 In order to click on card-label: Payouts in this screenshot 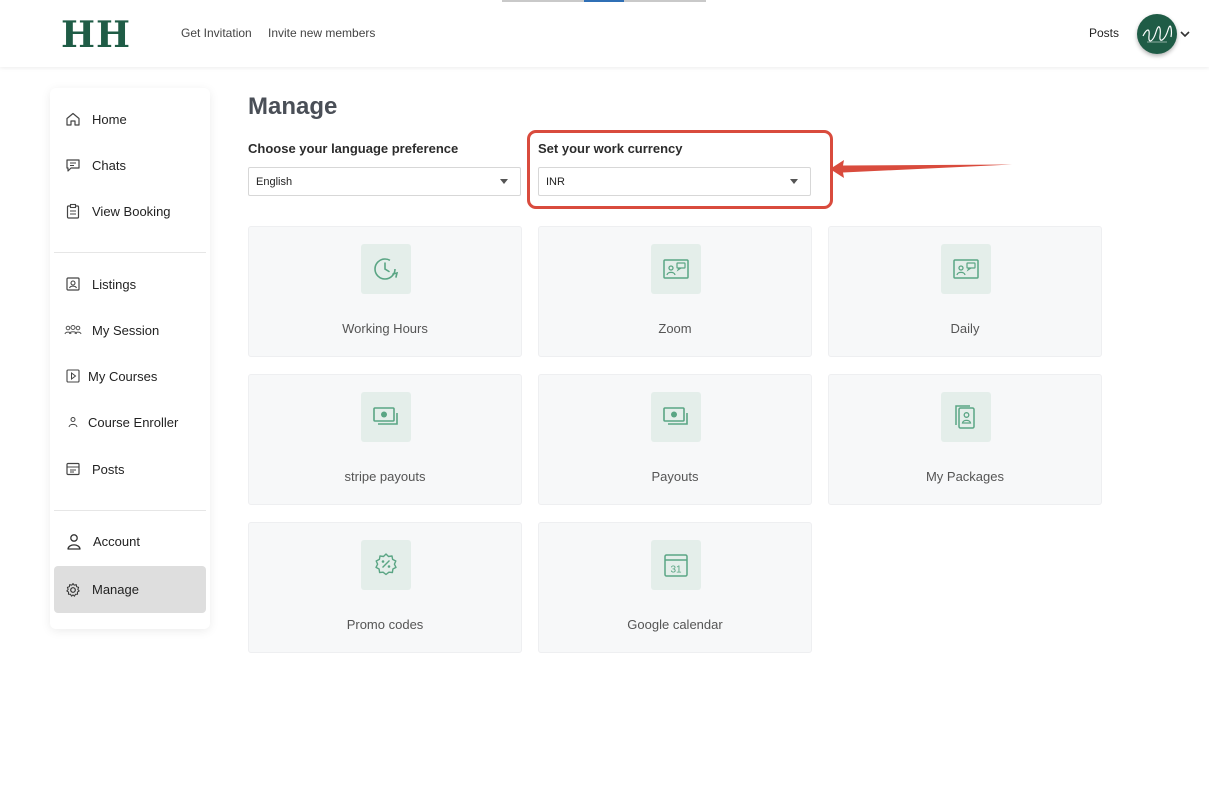, I will do `click(675, 476)`.